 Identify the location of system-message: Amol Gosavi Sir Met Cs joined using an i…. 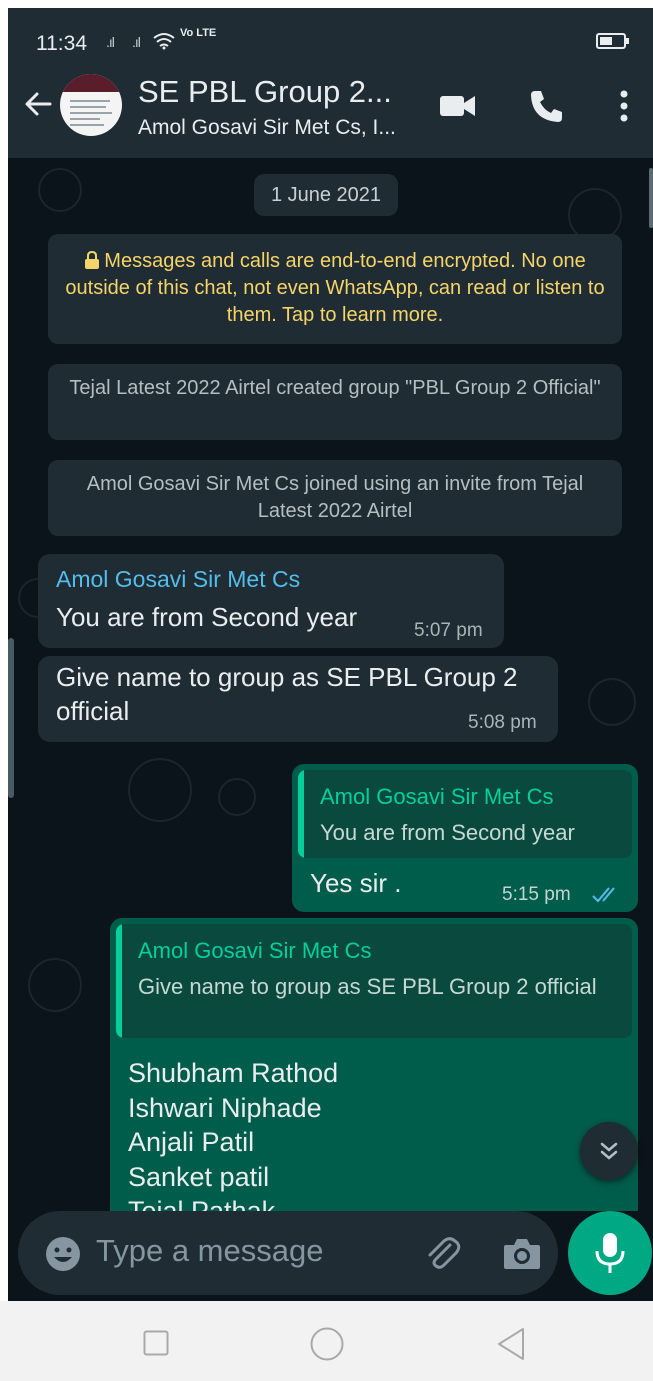
(335, 498).